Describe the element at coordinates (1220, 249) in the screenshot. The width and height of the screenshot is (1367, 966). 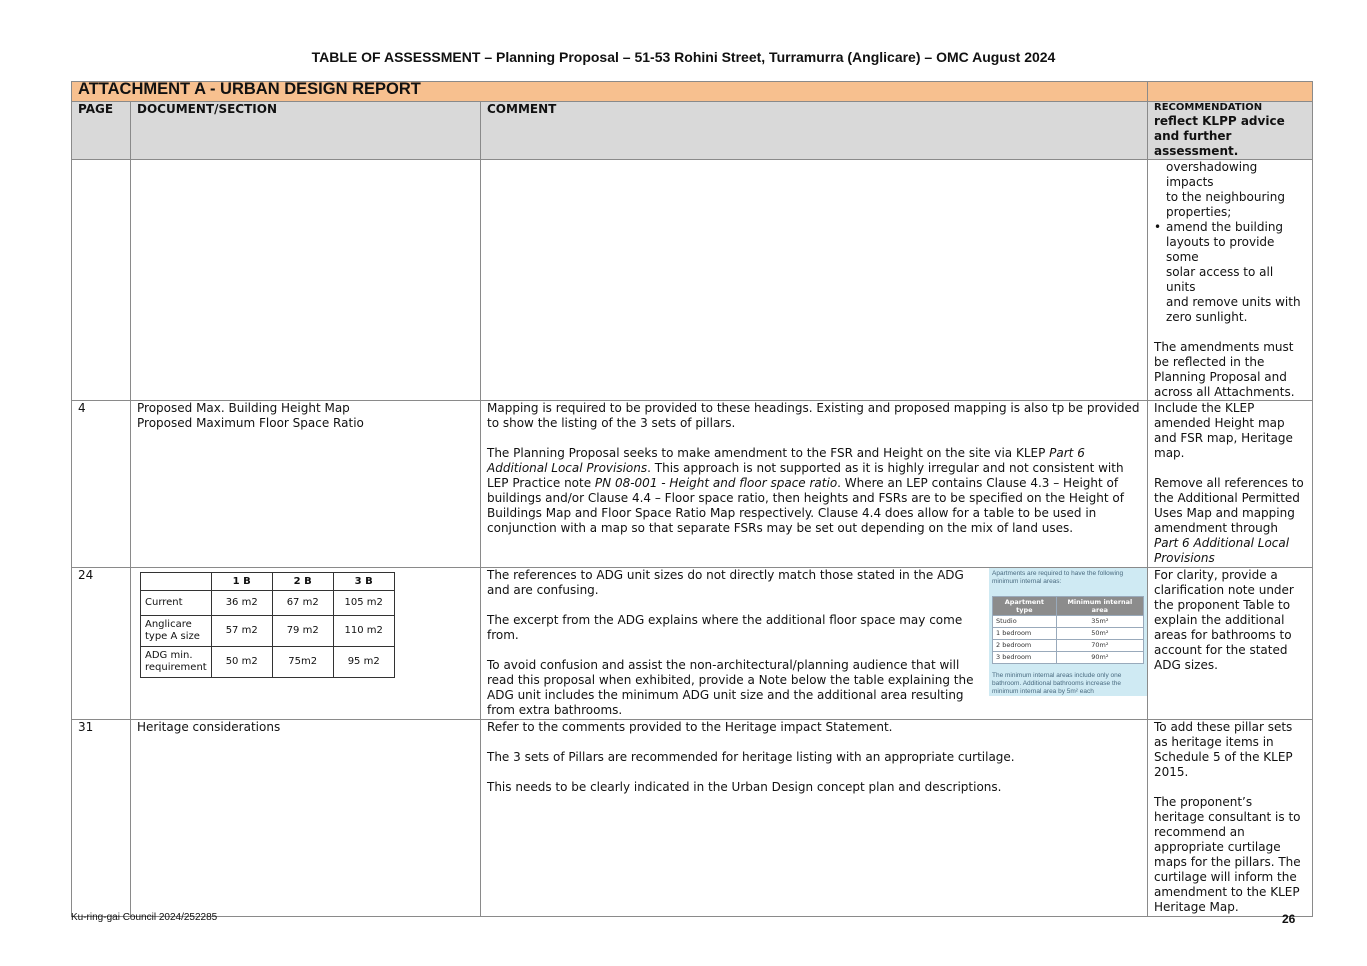
I see `list-line: layouts to provide some` at that location.